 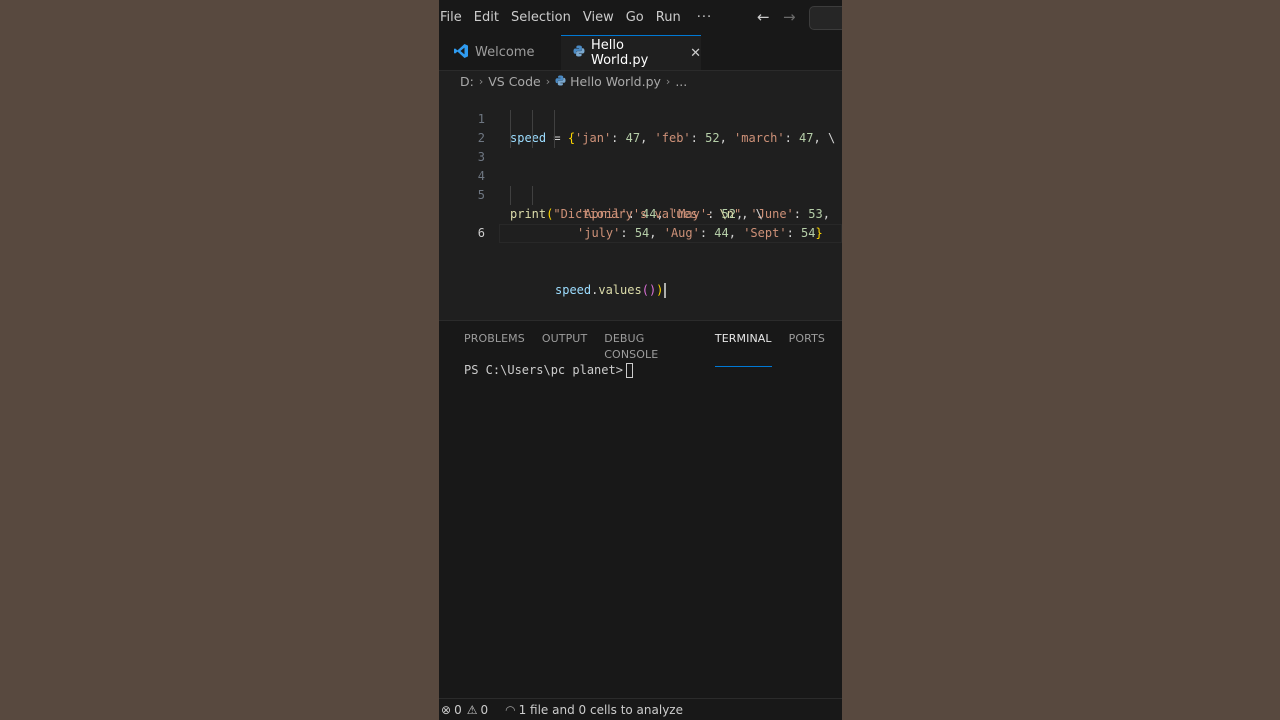 I want to click on menu-bar: File Edit Selection View Go Run ··· ← →, so click(x=640, y=17).